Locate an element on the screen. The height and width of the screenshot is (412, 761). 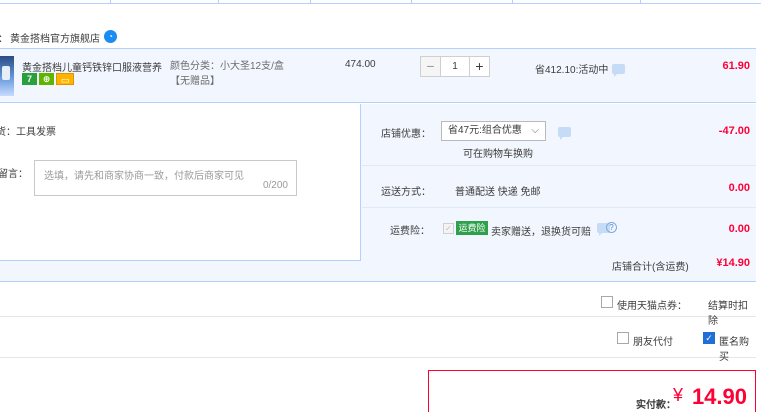
quantity-stepper: − 1 + is located at coordinates (455, 66).